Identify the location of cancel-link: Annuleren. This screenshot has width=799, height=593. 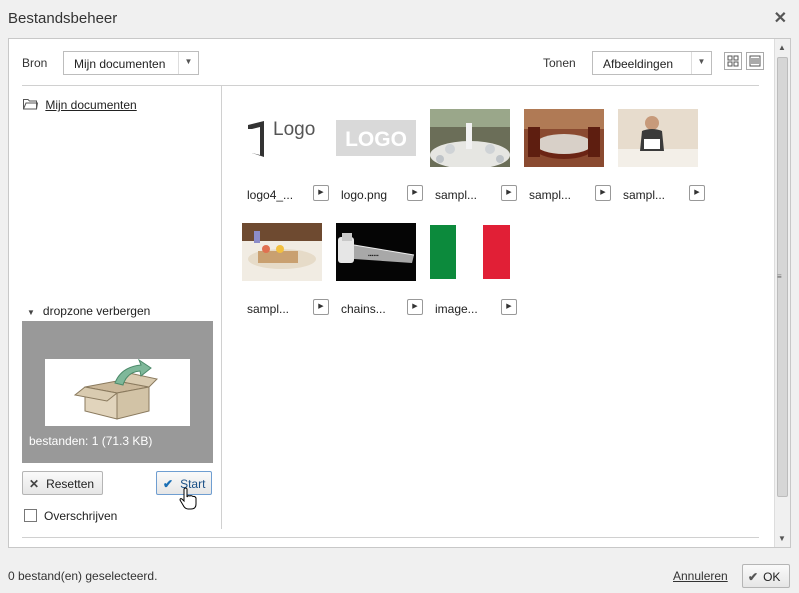
(700, 576).